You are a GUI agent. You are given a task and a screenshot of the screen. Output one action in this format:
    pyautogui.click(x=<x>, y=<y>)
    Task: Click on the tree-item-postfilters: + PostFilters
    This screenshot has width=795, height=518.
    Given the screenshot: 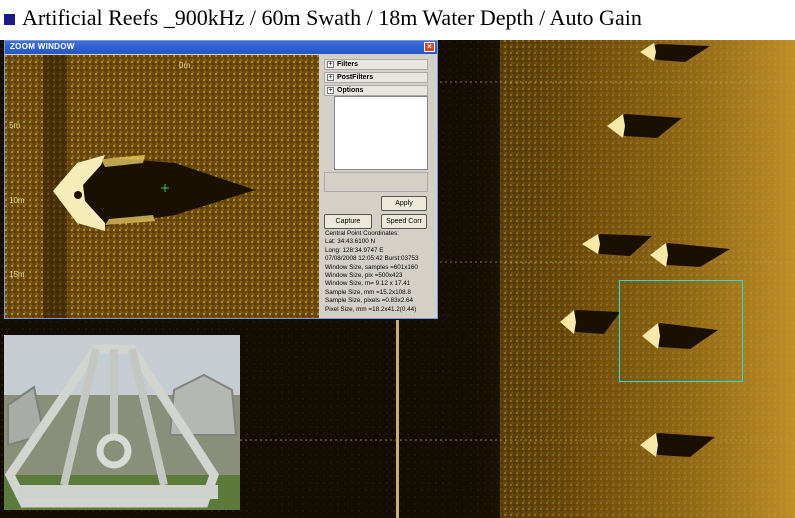 What is the action you would take?
    pyautogui.click(x=376, y=77)
    